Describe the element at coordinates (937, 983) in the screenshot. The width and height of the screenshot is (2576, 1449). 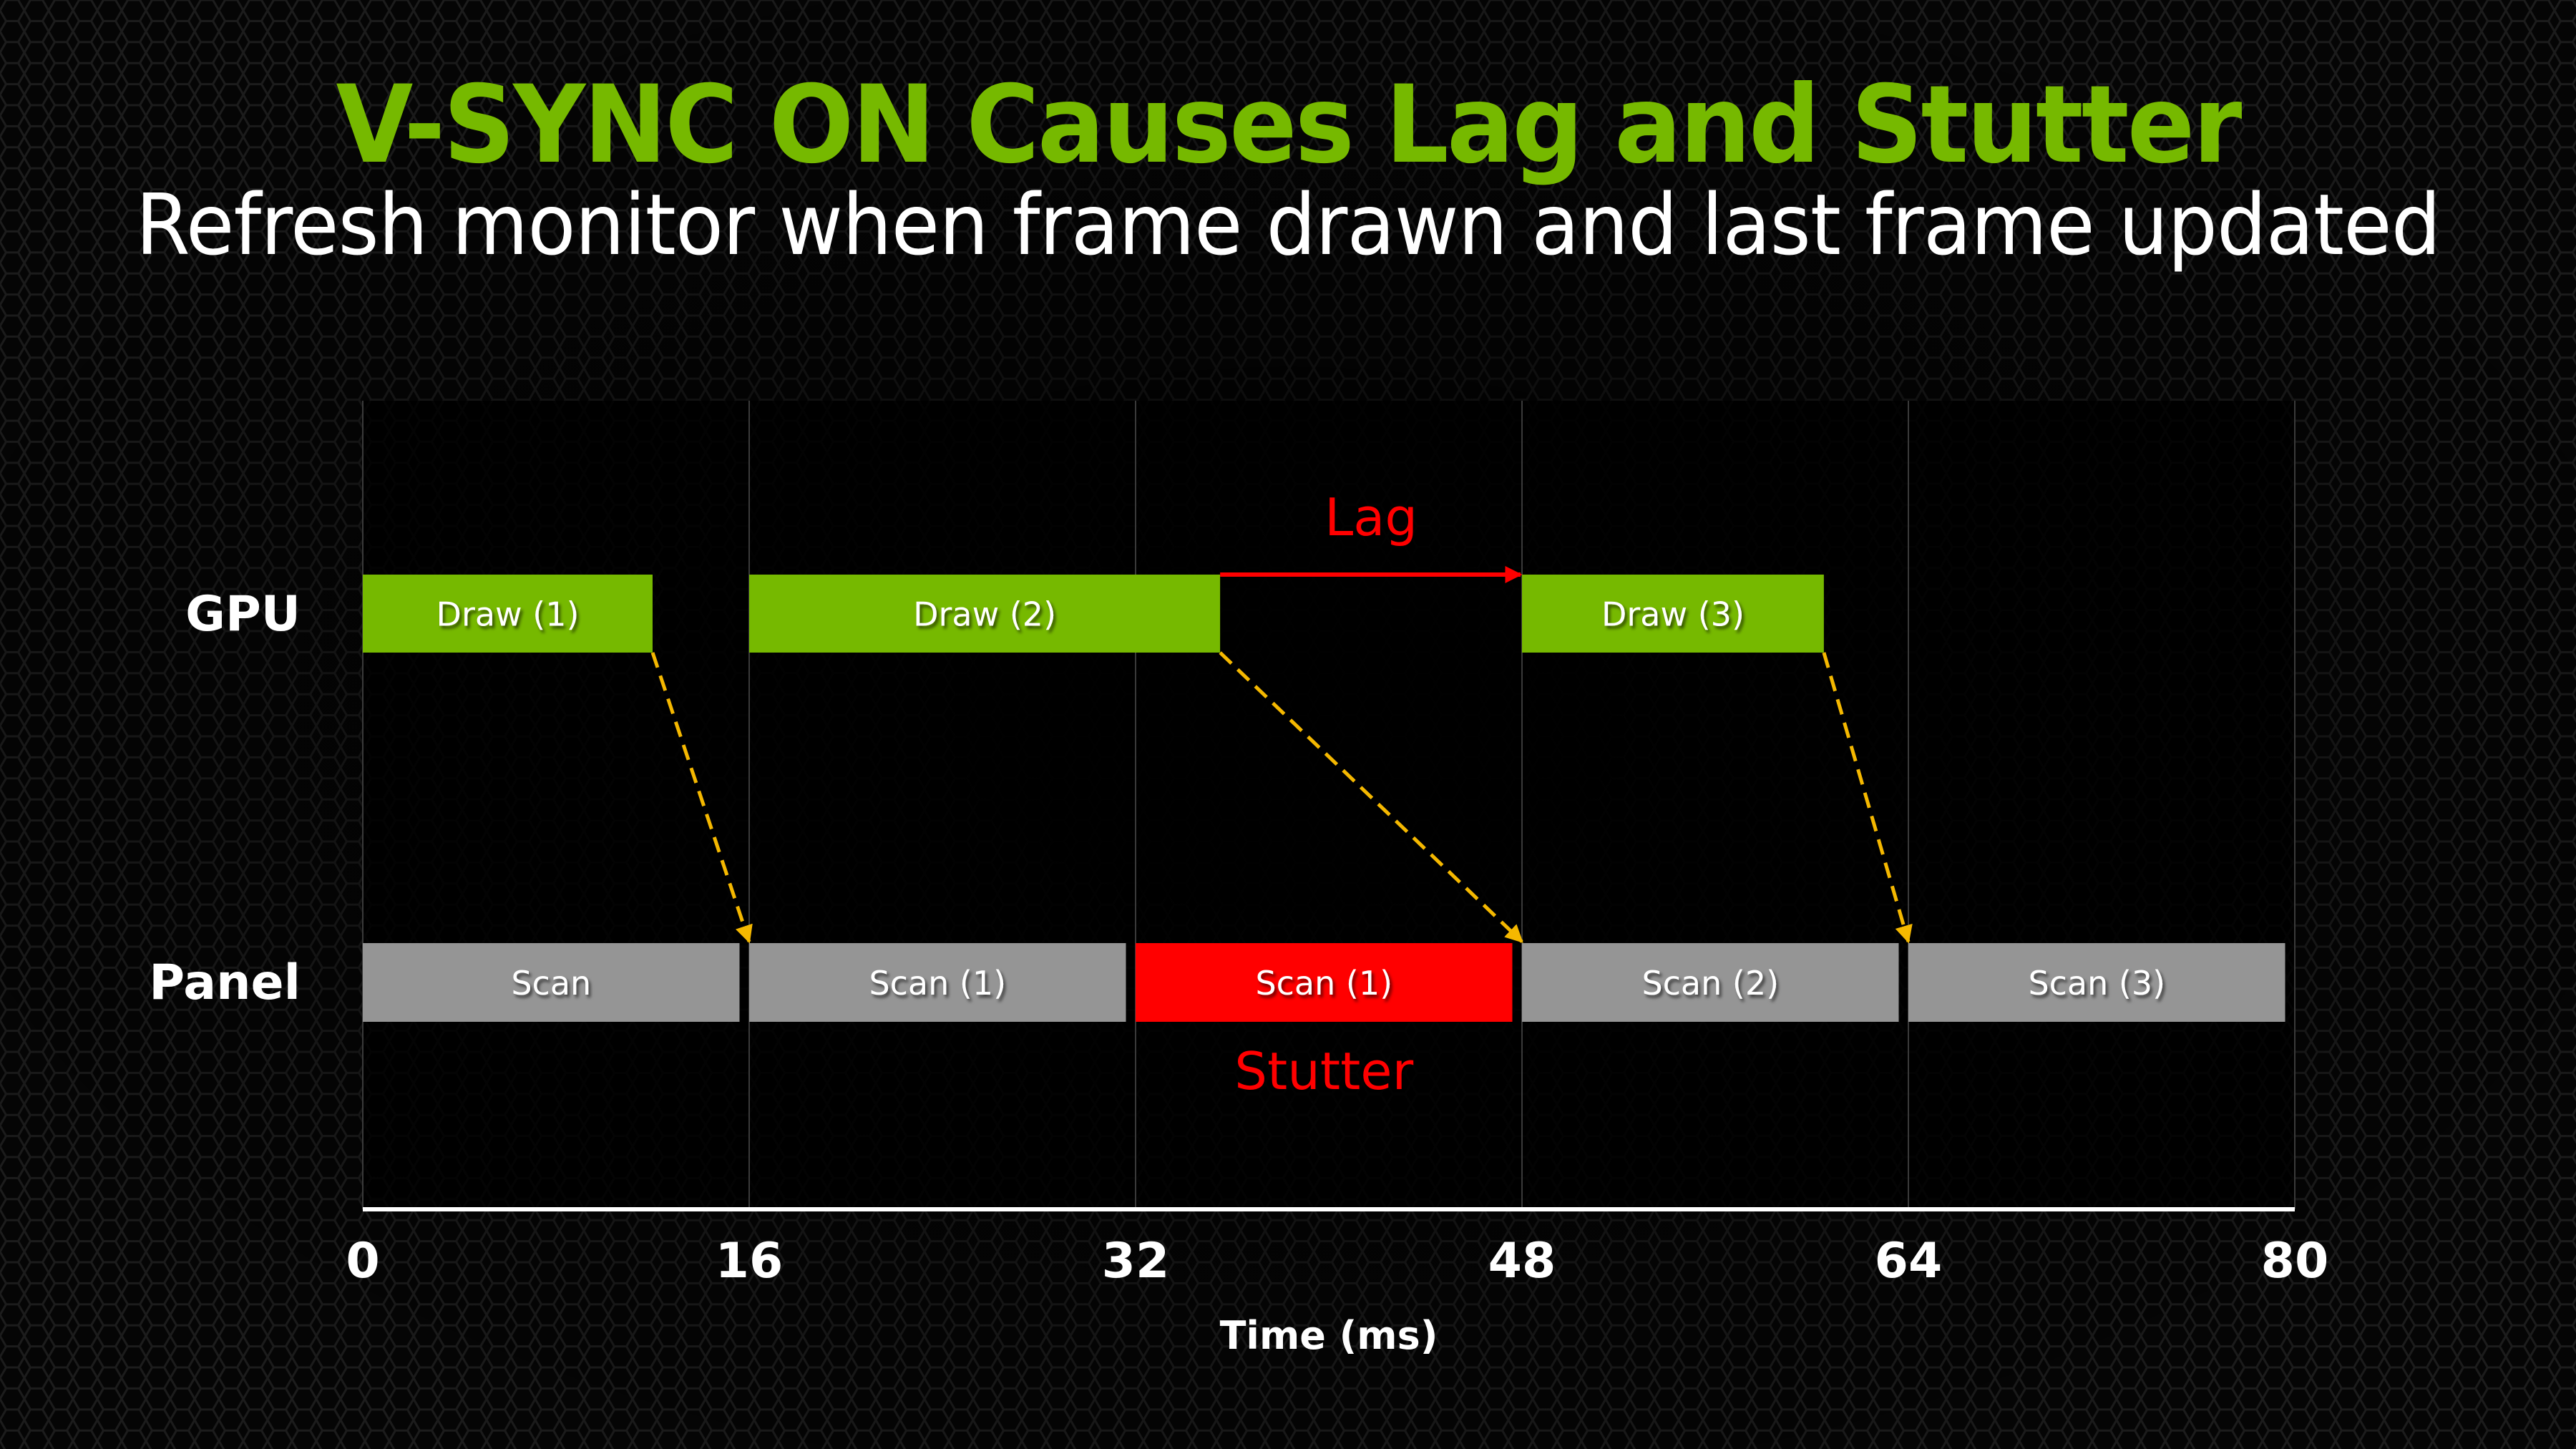
I see `panel-scan-bar-label: Scan (1)` at that location.